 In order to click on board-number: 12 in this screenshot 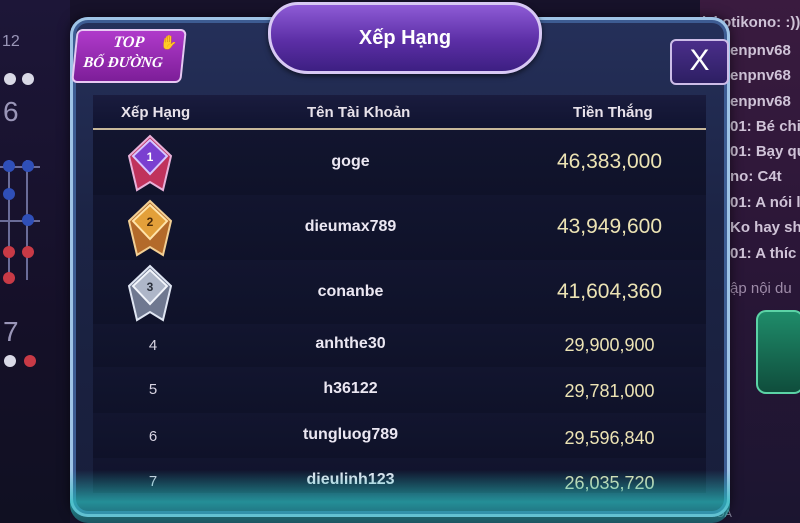, I will do `click(11, 41)`.